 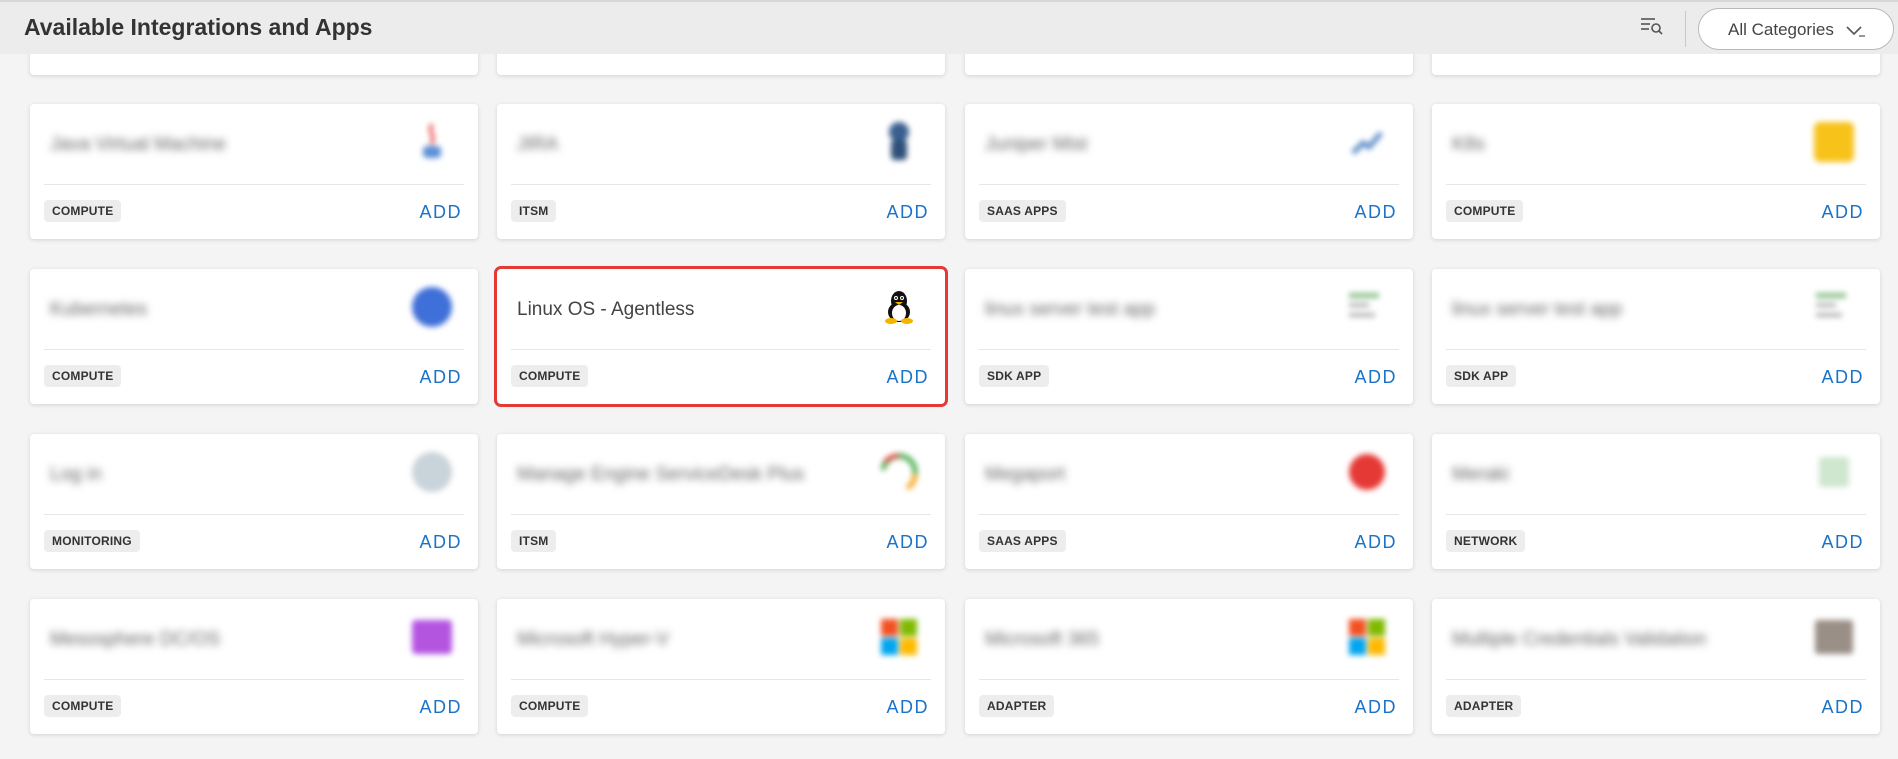 What do you see at coordinates (1579, 639) in the screenshot?
I see `card-title: Multiple Credentials Validation` at bounding box center [1579, 639].